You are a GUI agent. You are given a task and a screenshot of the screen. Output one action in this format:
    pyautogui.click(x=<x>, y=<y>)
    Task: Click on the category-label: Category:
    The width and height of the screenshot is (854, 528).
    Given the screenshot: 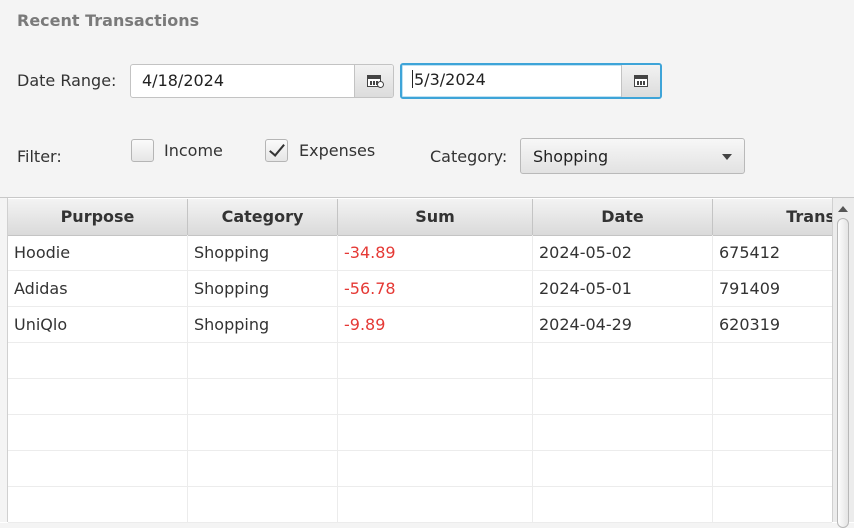 What is the action you would take?
    pyautogui.click(x=469, y=156)
    